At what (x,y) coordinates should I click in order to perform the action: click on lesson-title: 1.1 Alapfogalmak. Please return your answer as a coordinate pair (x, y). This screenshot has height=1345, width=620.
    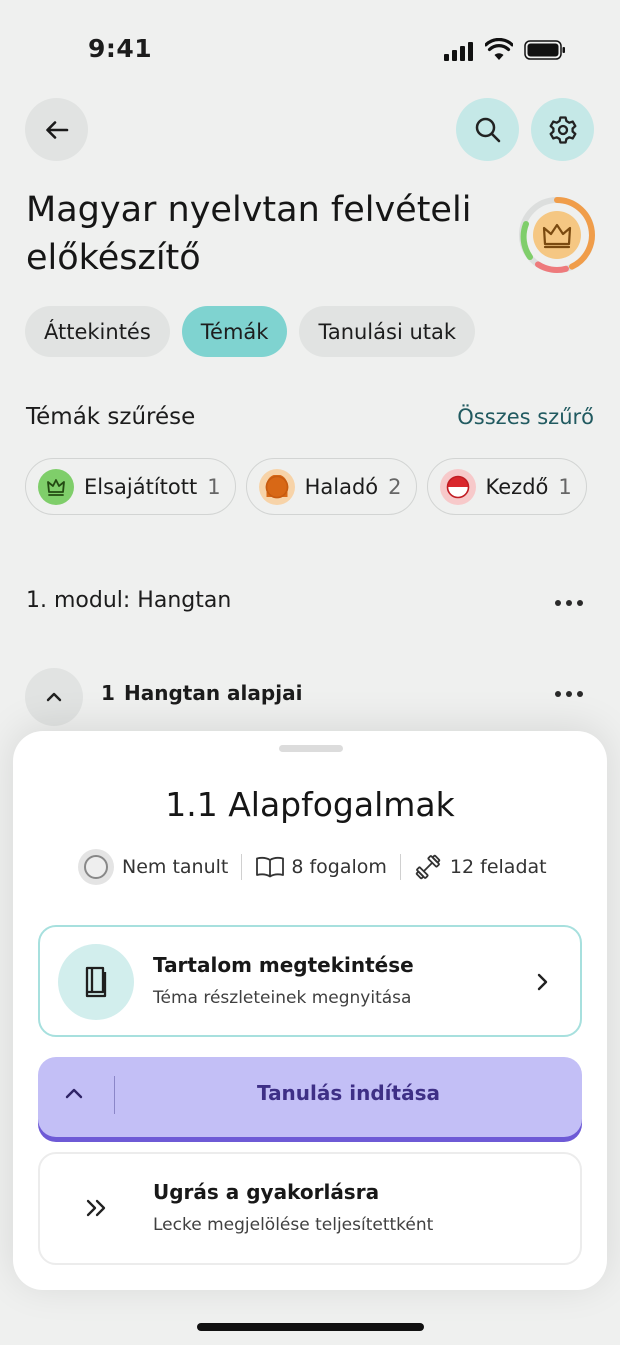
    Looking at the image, I should click on (310, 804).